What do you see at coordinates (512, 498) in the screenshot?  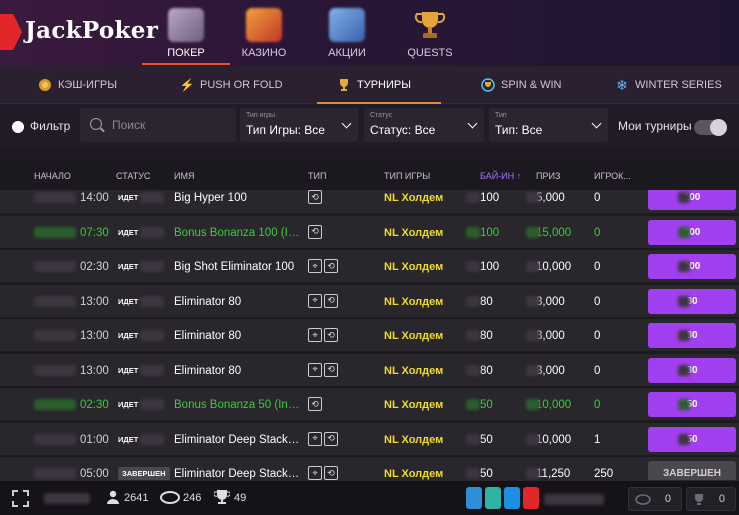 I see `messenger-icon` at bounding box center [512, 498].